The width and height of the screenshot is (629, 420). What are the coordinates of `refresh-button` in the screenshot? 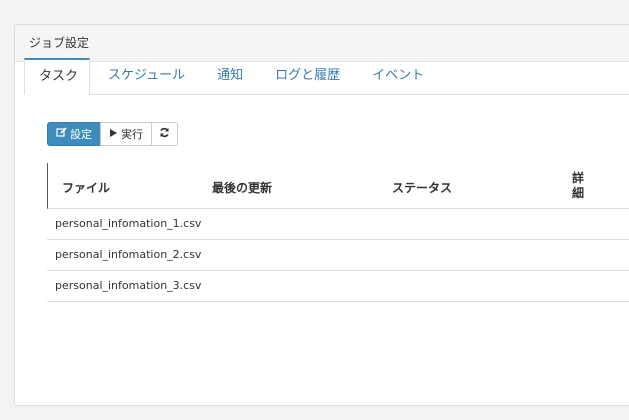 It's located at (164, 134).